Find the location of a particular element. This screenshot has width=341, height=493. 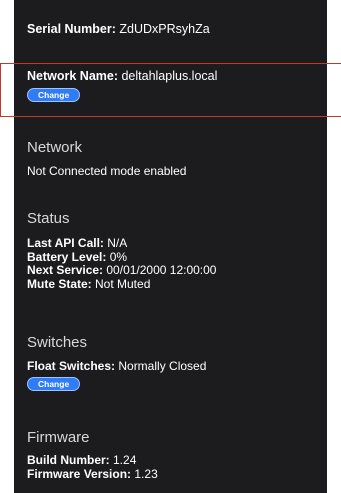

firmware-version-row: Firmware Version: 1.23 is located at coordinates (92, 474).